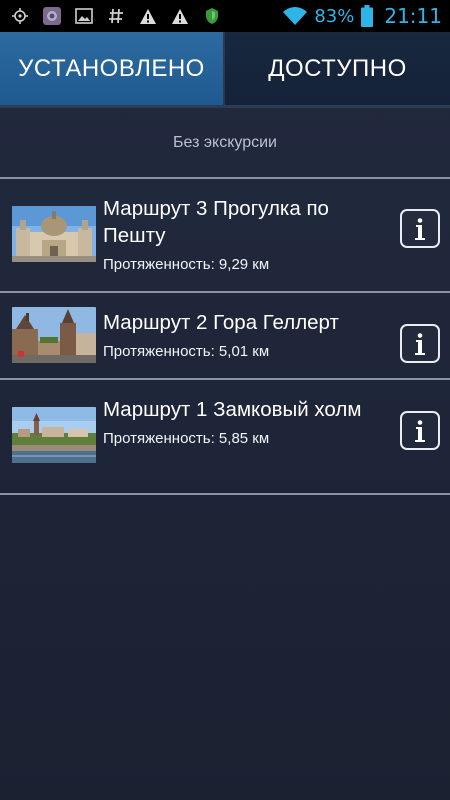  Describe the element at coordinates (367, 16) in the screenshot. I see `battery-icon` at that location.